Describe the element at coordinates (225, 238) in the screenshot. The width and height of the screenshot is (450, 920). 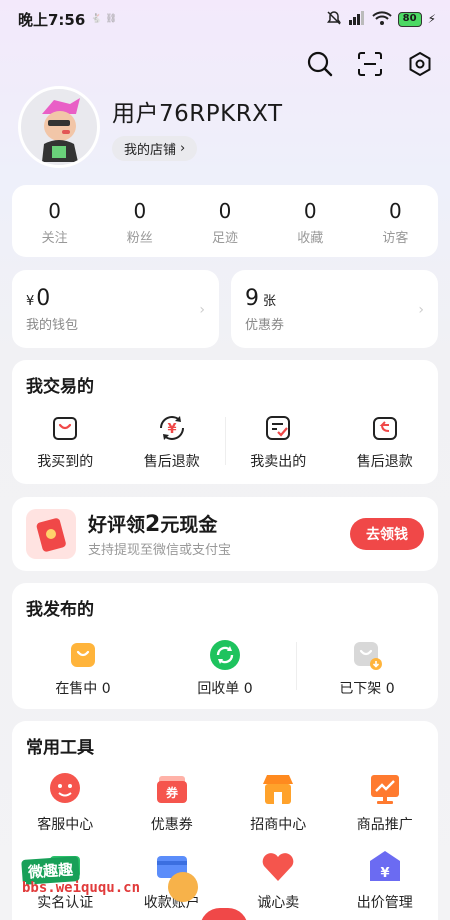
I see `stat-label: 足迹` at that location.